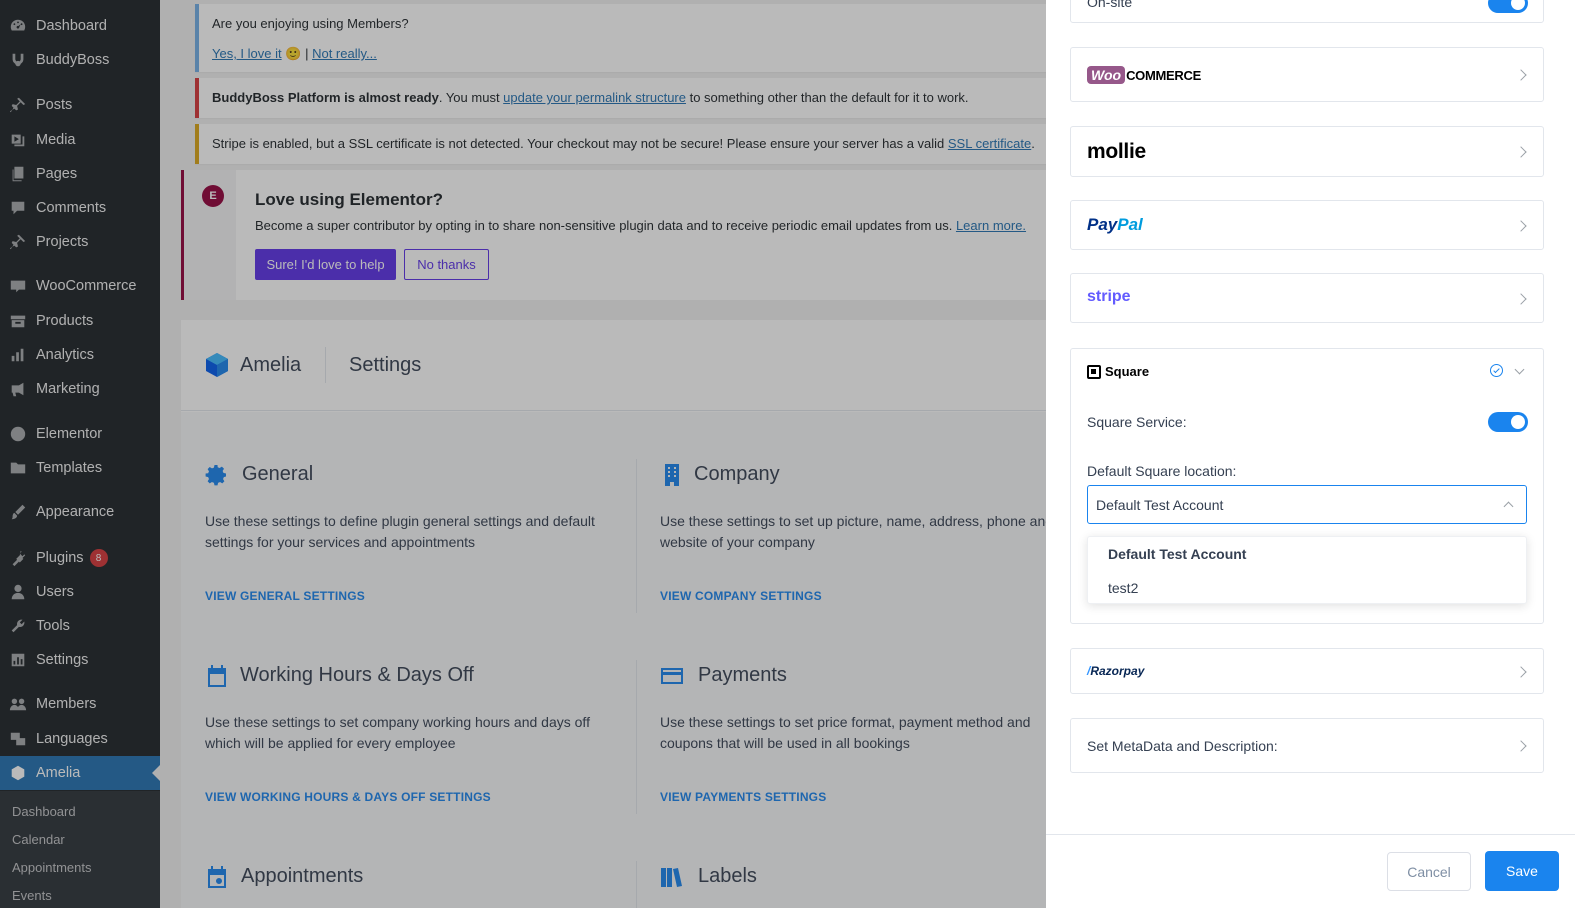 Image resolution: width=1575 pixels, height=908 pixels. I want to click on gateway-mollie: mollie, so click(1307, 151).